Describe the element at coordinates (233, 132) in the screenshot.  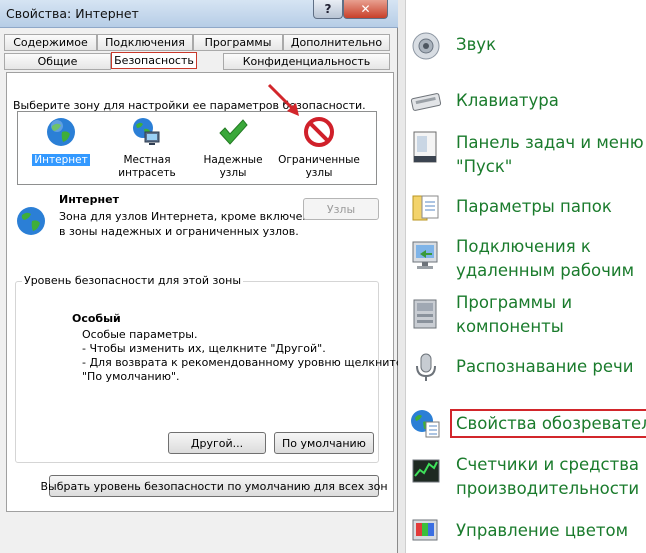
I see `checkmark-icon` at that location.